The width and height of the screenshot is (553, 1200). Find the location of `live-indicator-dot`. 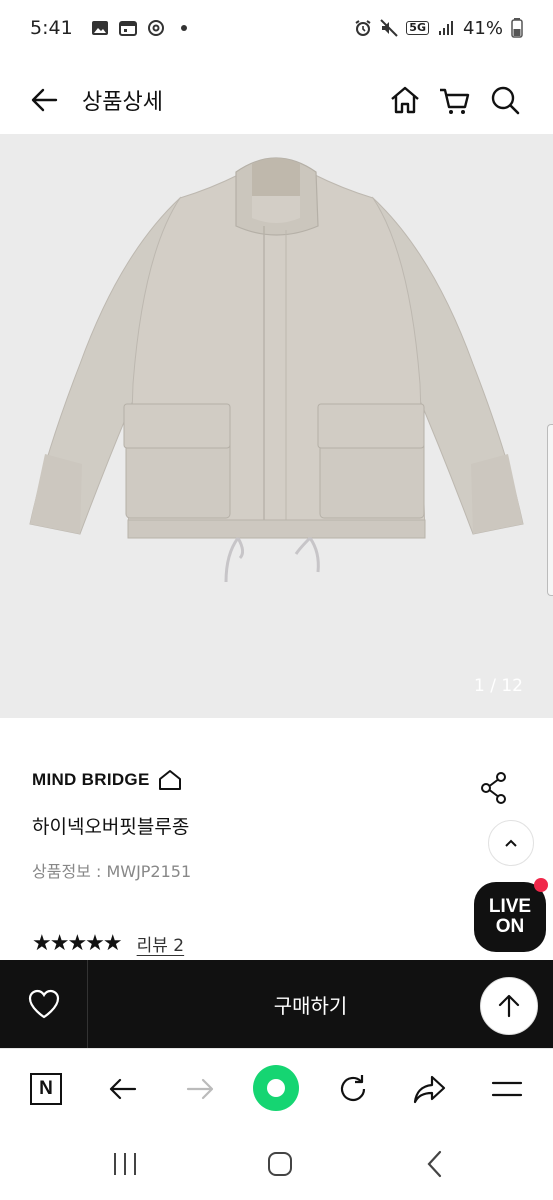

live-indicator-dot is located at coordinates (541, 885).